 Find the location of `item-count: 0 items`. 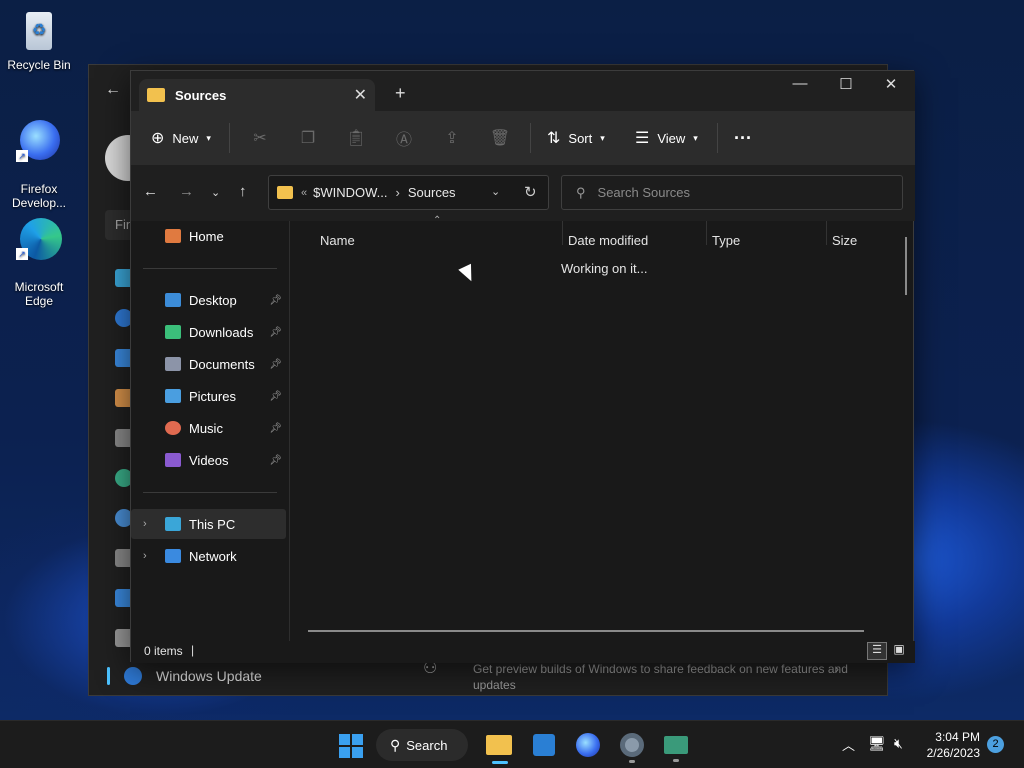

item-count: 0 items is located at coordinates (163, 651).